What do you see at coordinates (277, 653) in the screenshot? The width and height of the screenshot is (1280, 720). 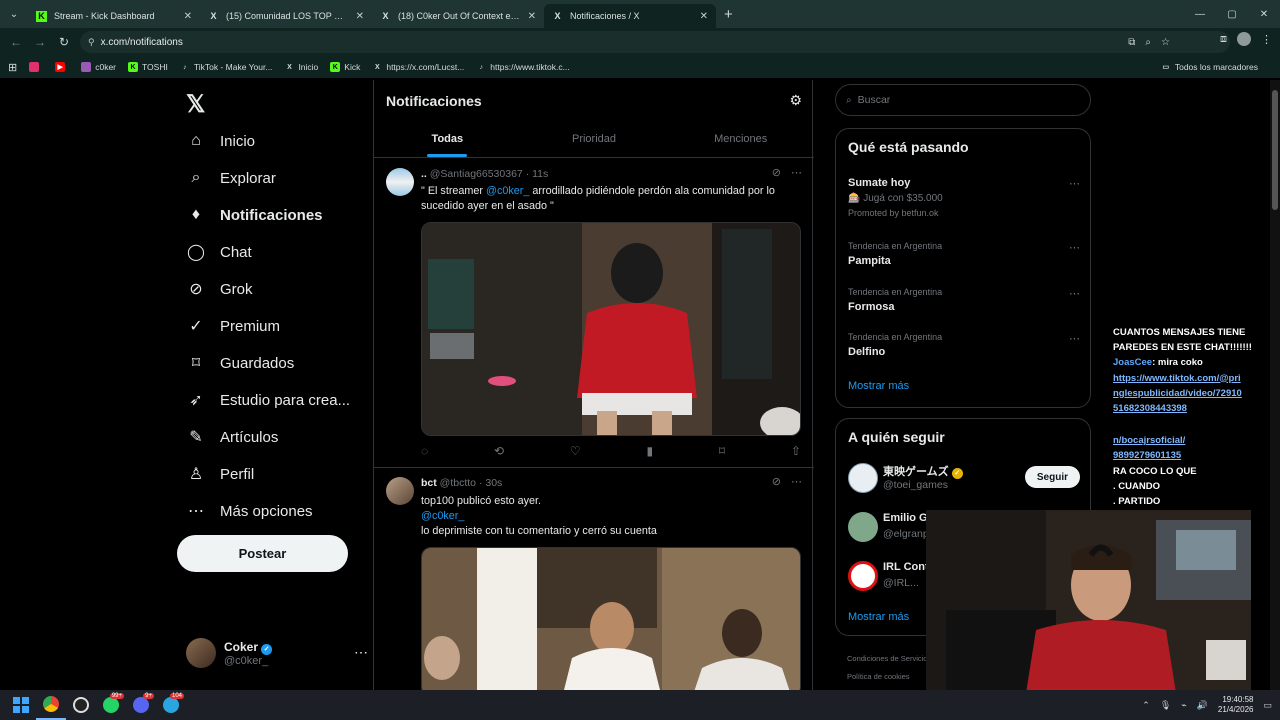 I see `account-switcher: Coker ✓ @c0ker_ ⋯` at bounding box center [277, 653].